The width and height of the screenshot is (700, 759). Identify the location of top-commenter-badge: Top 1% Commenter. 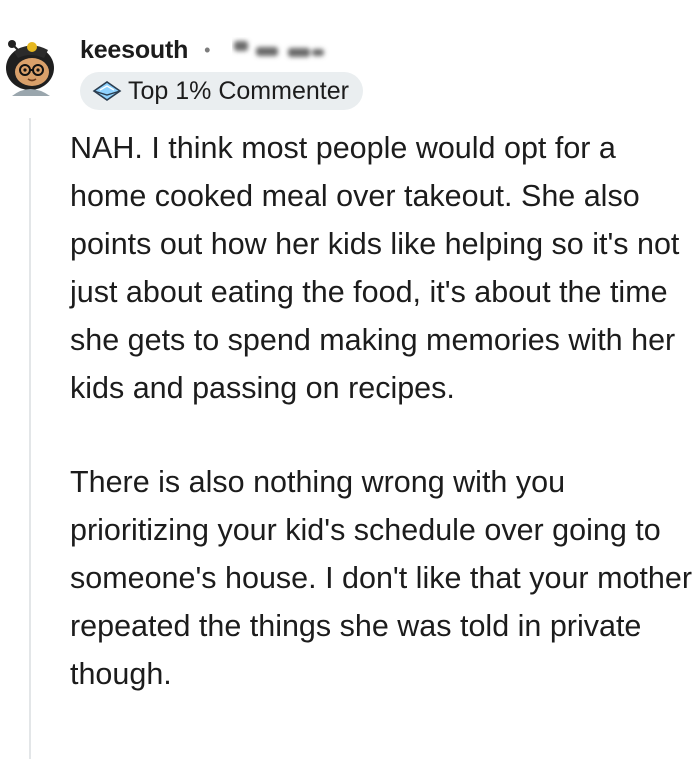
(221, 91).